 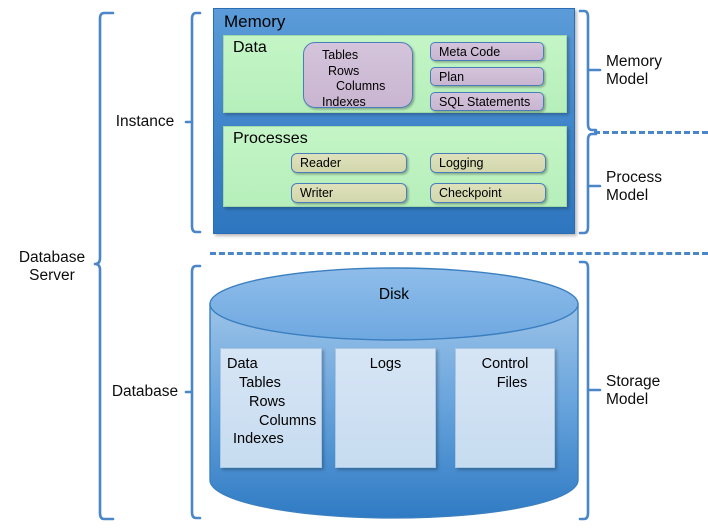 What do you see at coordinates (288, 420) in the screenshot?
I see `disk-box-data-line-3: Columns` at bounding box center [288, 420].